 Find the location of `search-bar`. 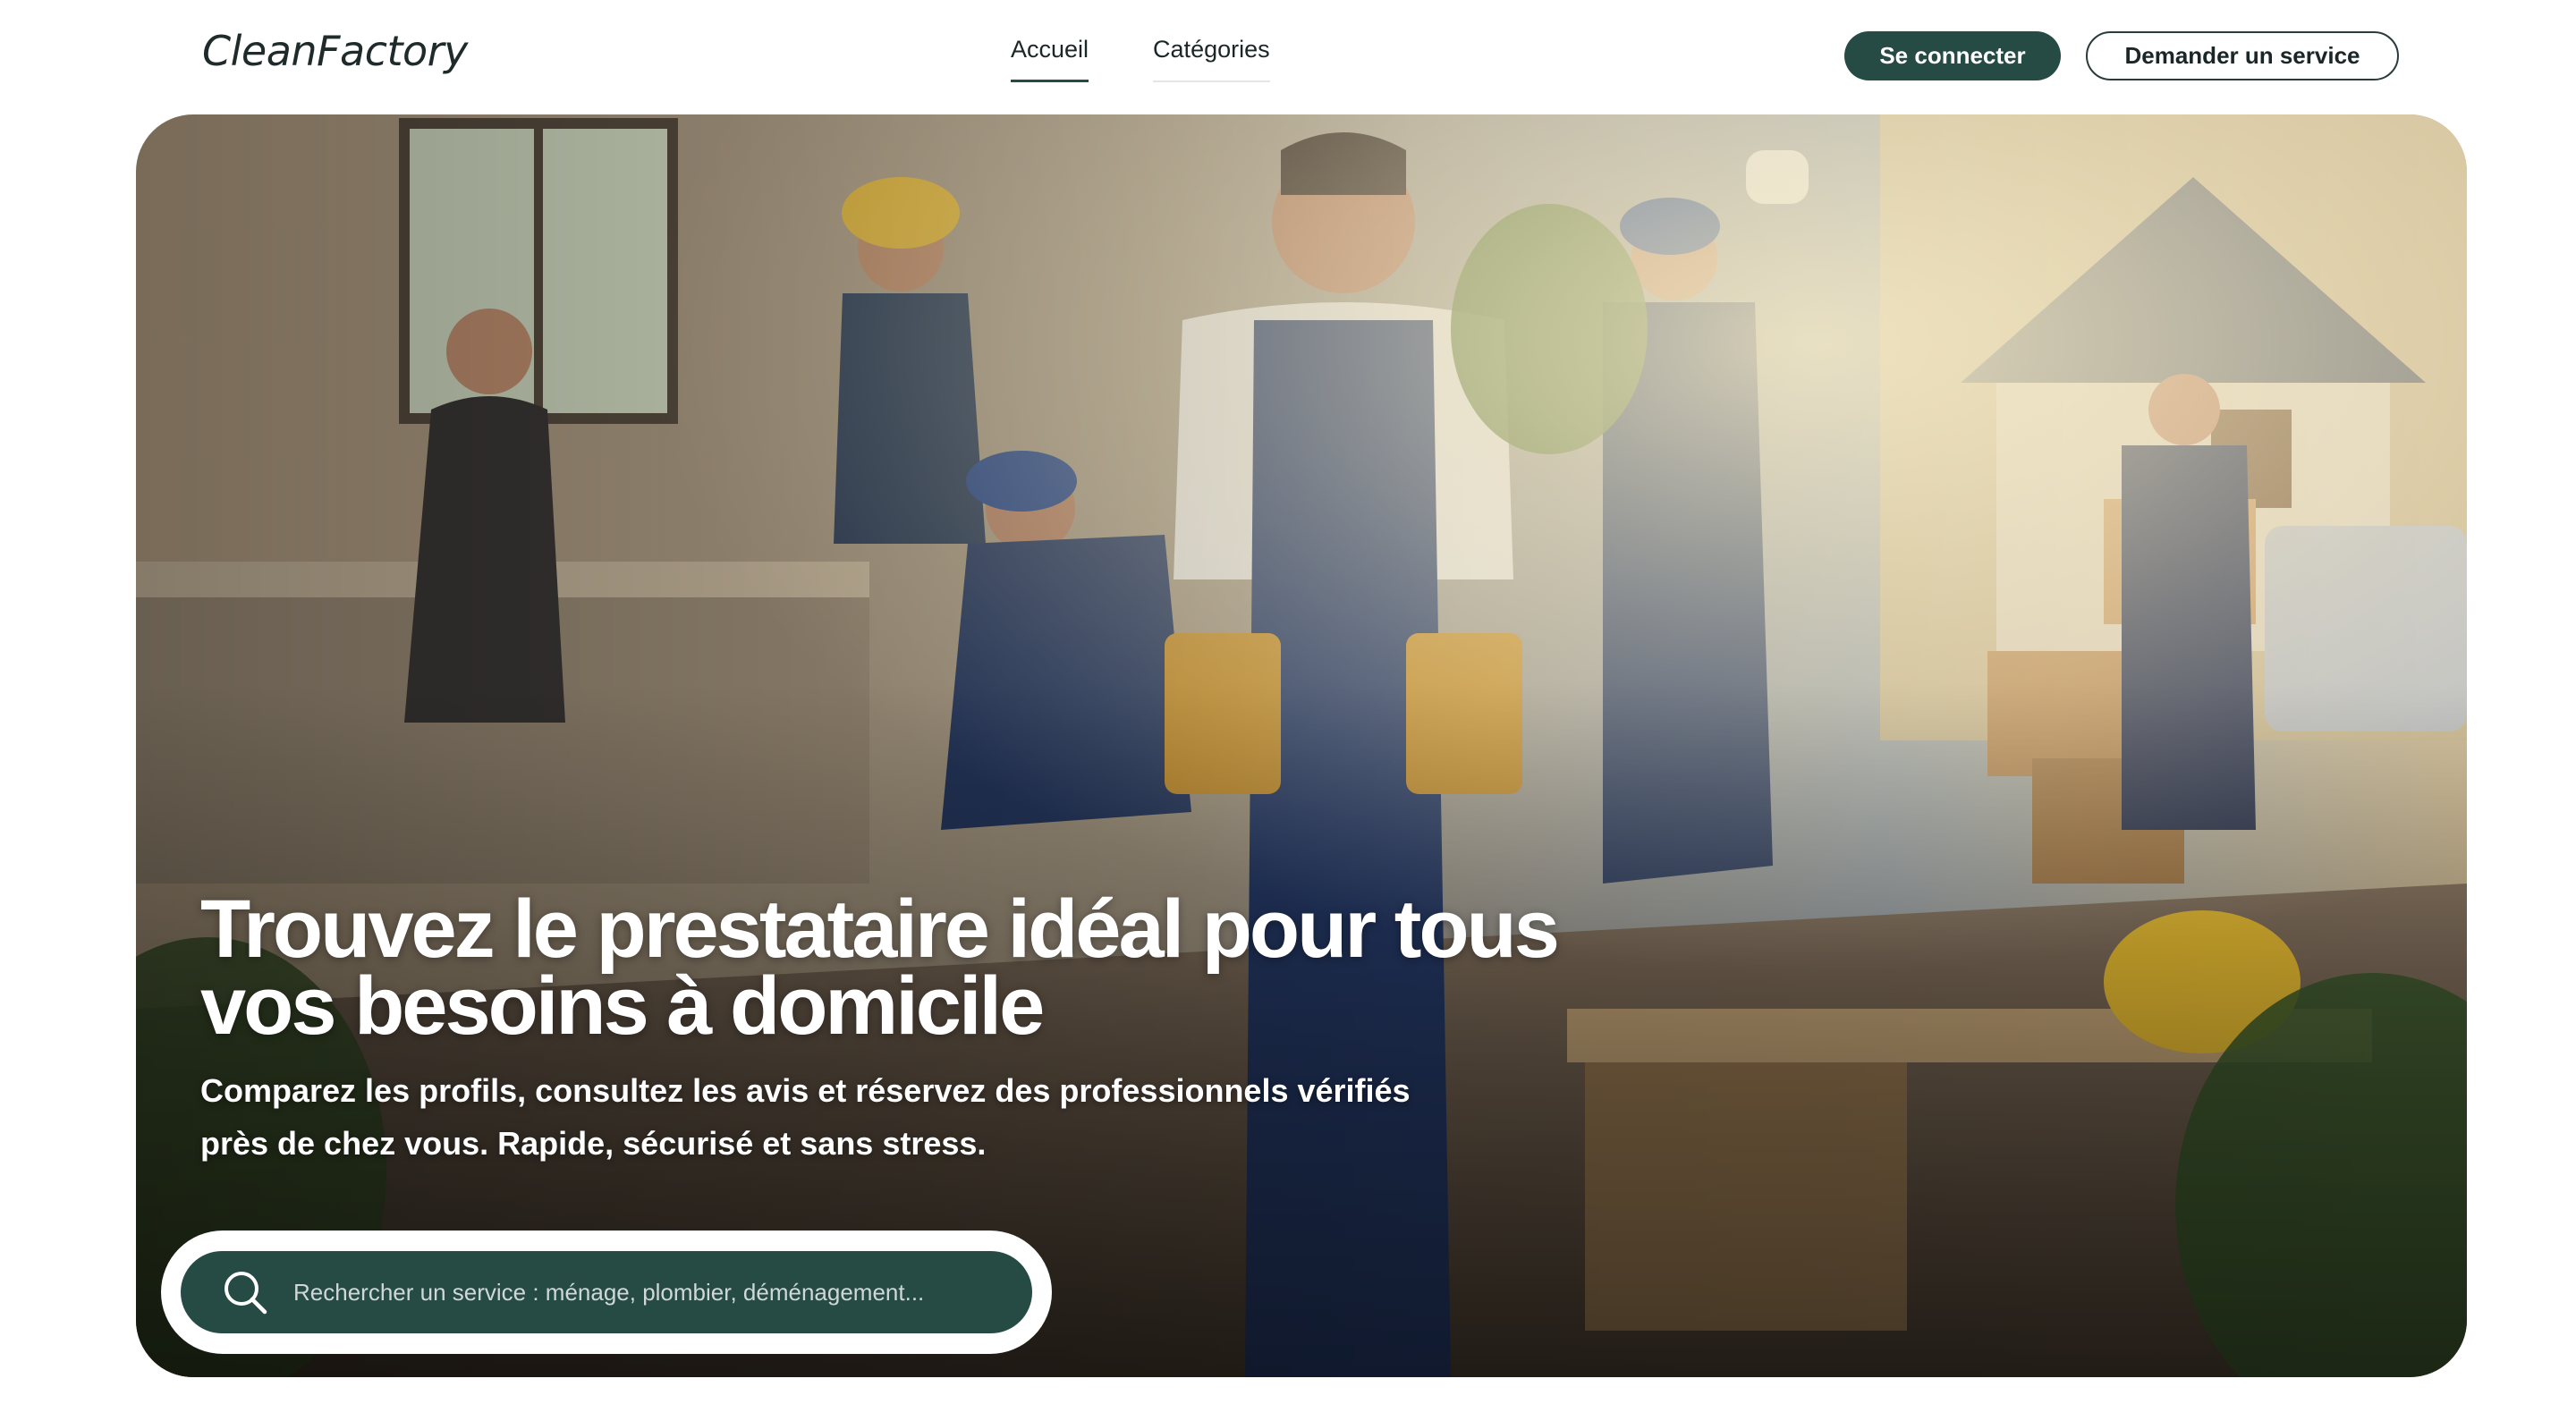

search-bar is located at coordinates (606, 1292).